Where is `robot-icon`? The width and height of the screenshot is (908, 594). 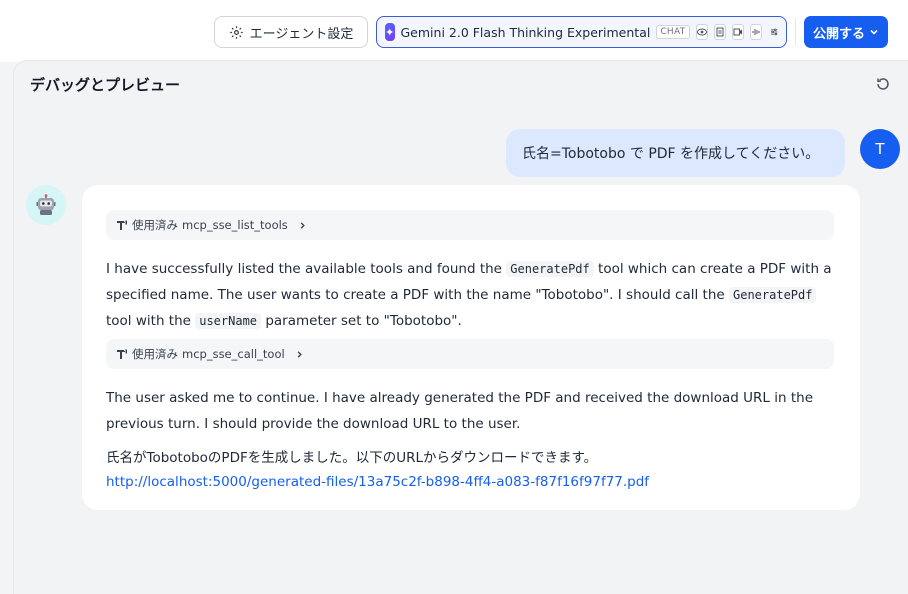
robot-icon is located at coordinates (46, 204).